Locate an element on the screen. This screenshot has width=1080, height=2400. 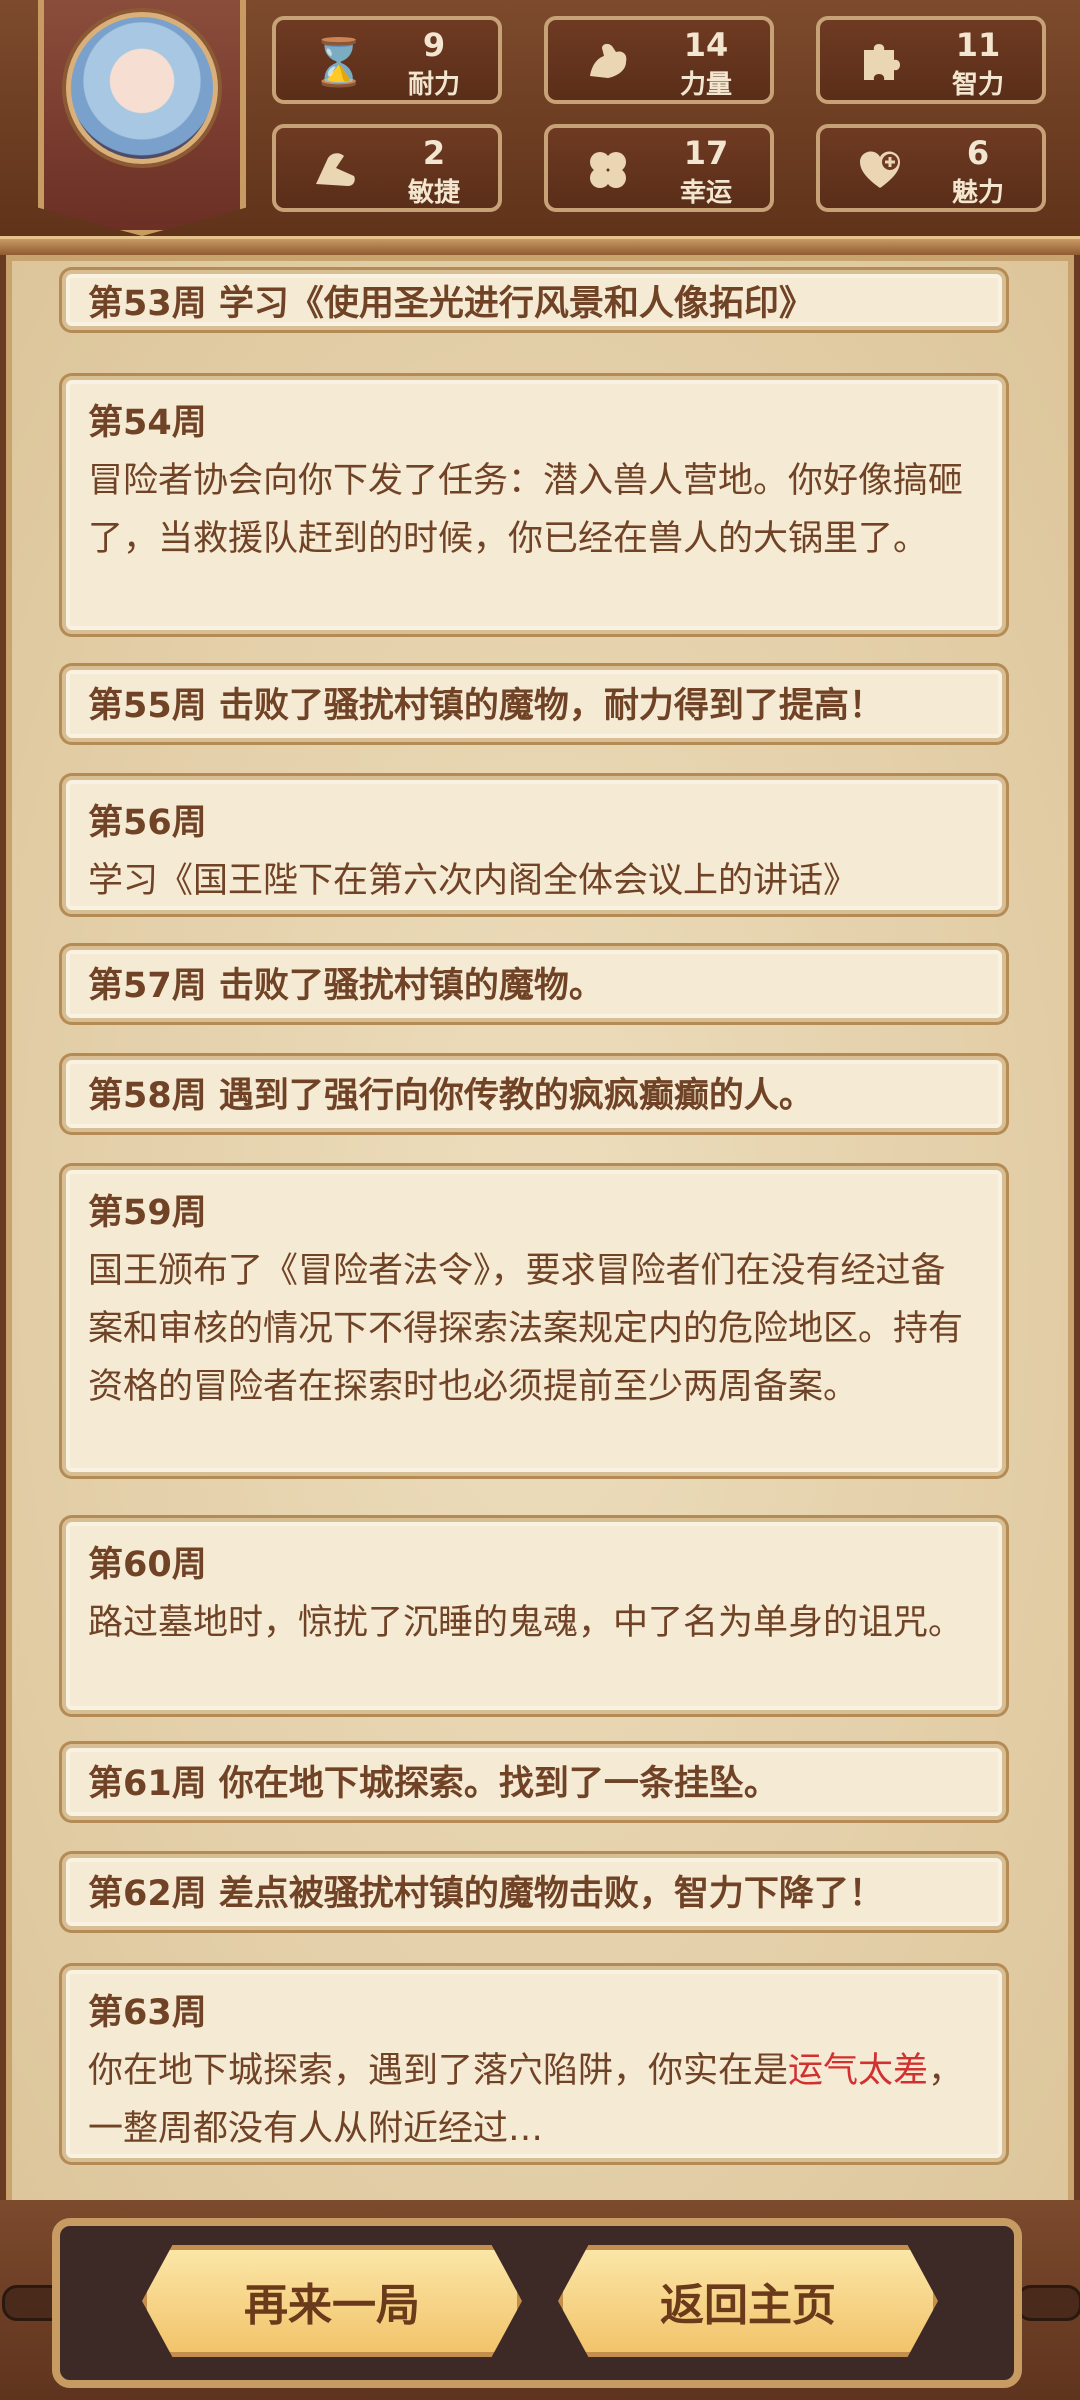
stat-label: 幸运 is located at coordinates (705, 193).